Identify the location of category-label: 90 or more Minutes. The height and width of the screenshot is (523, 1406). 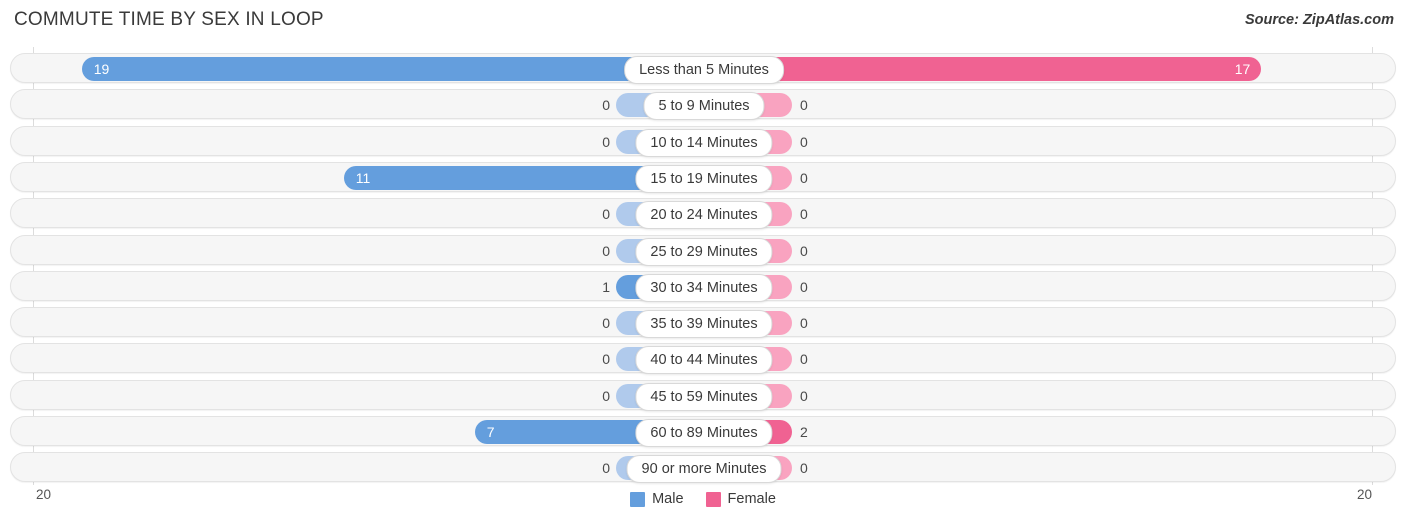
(704, 469).